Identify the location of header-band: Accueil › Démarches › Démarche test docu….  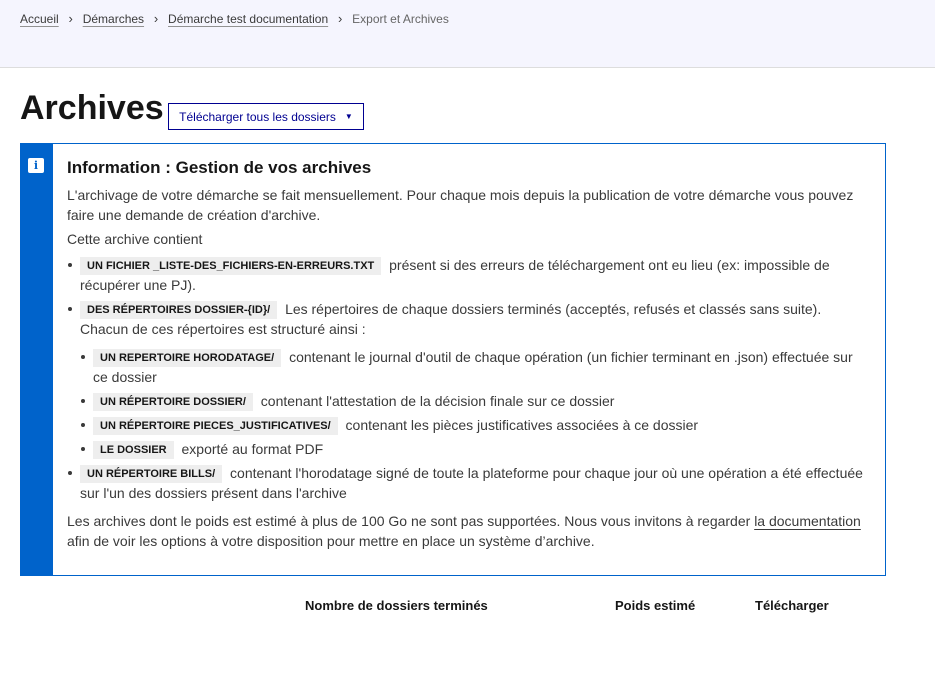
(467, 34).